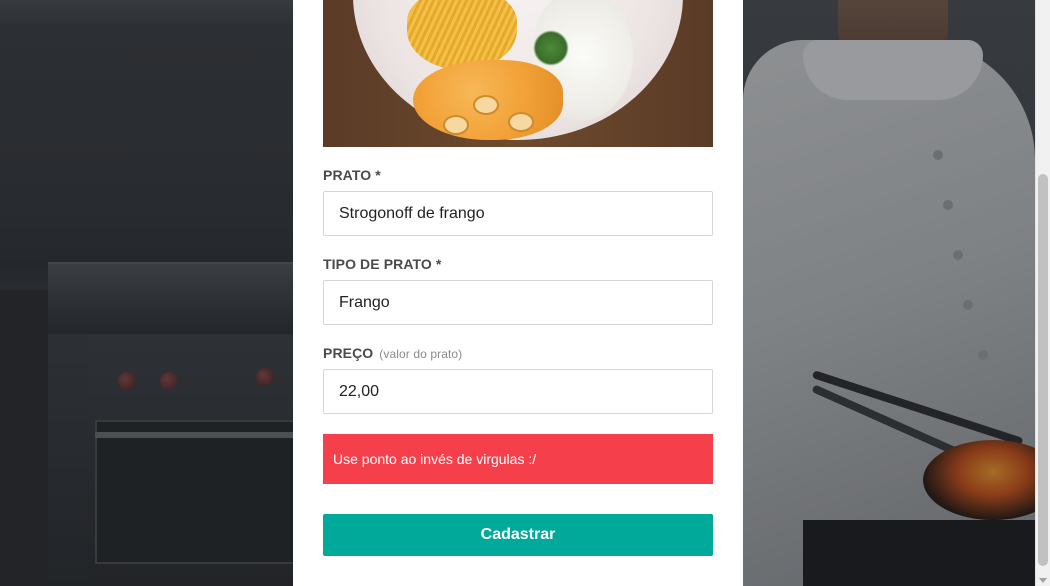 The width and height of the screenshot is (1050, 586). I want to click on tipo-input, so click(518, 302).